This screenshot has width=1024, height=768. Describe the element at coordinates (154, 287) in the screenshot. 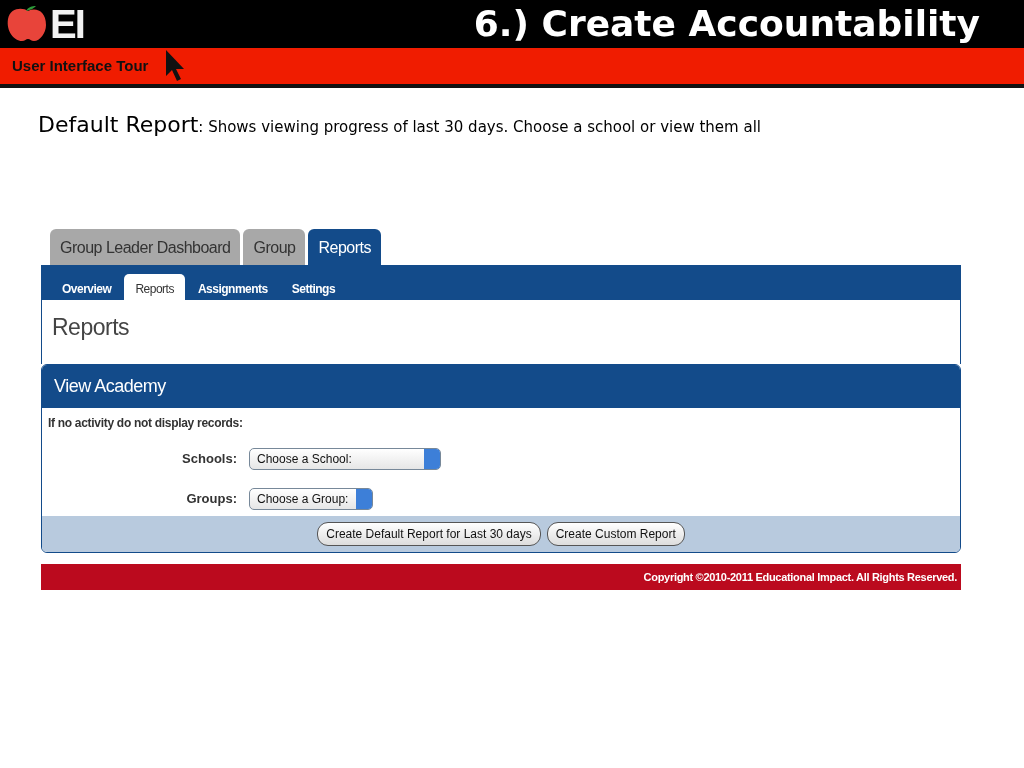

I see `sub-tab: Reports` at that location.